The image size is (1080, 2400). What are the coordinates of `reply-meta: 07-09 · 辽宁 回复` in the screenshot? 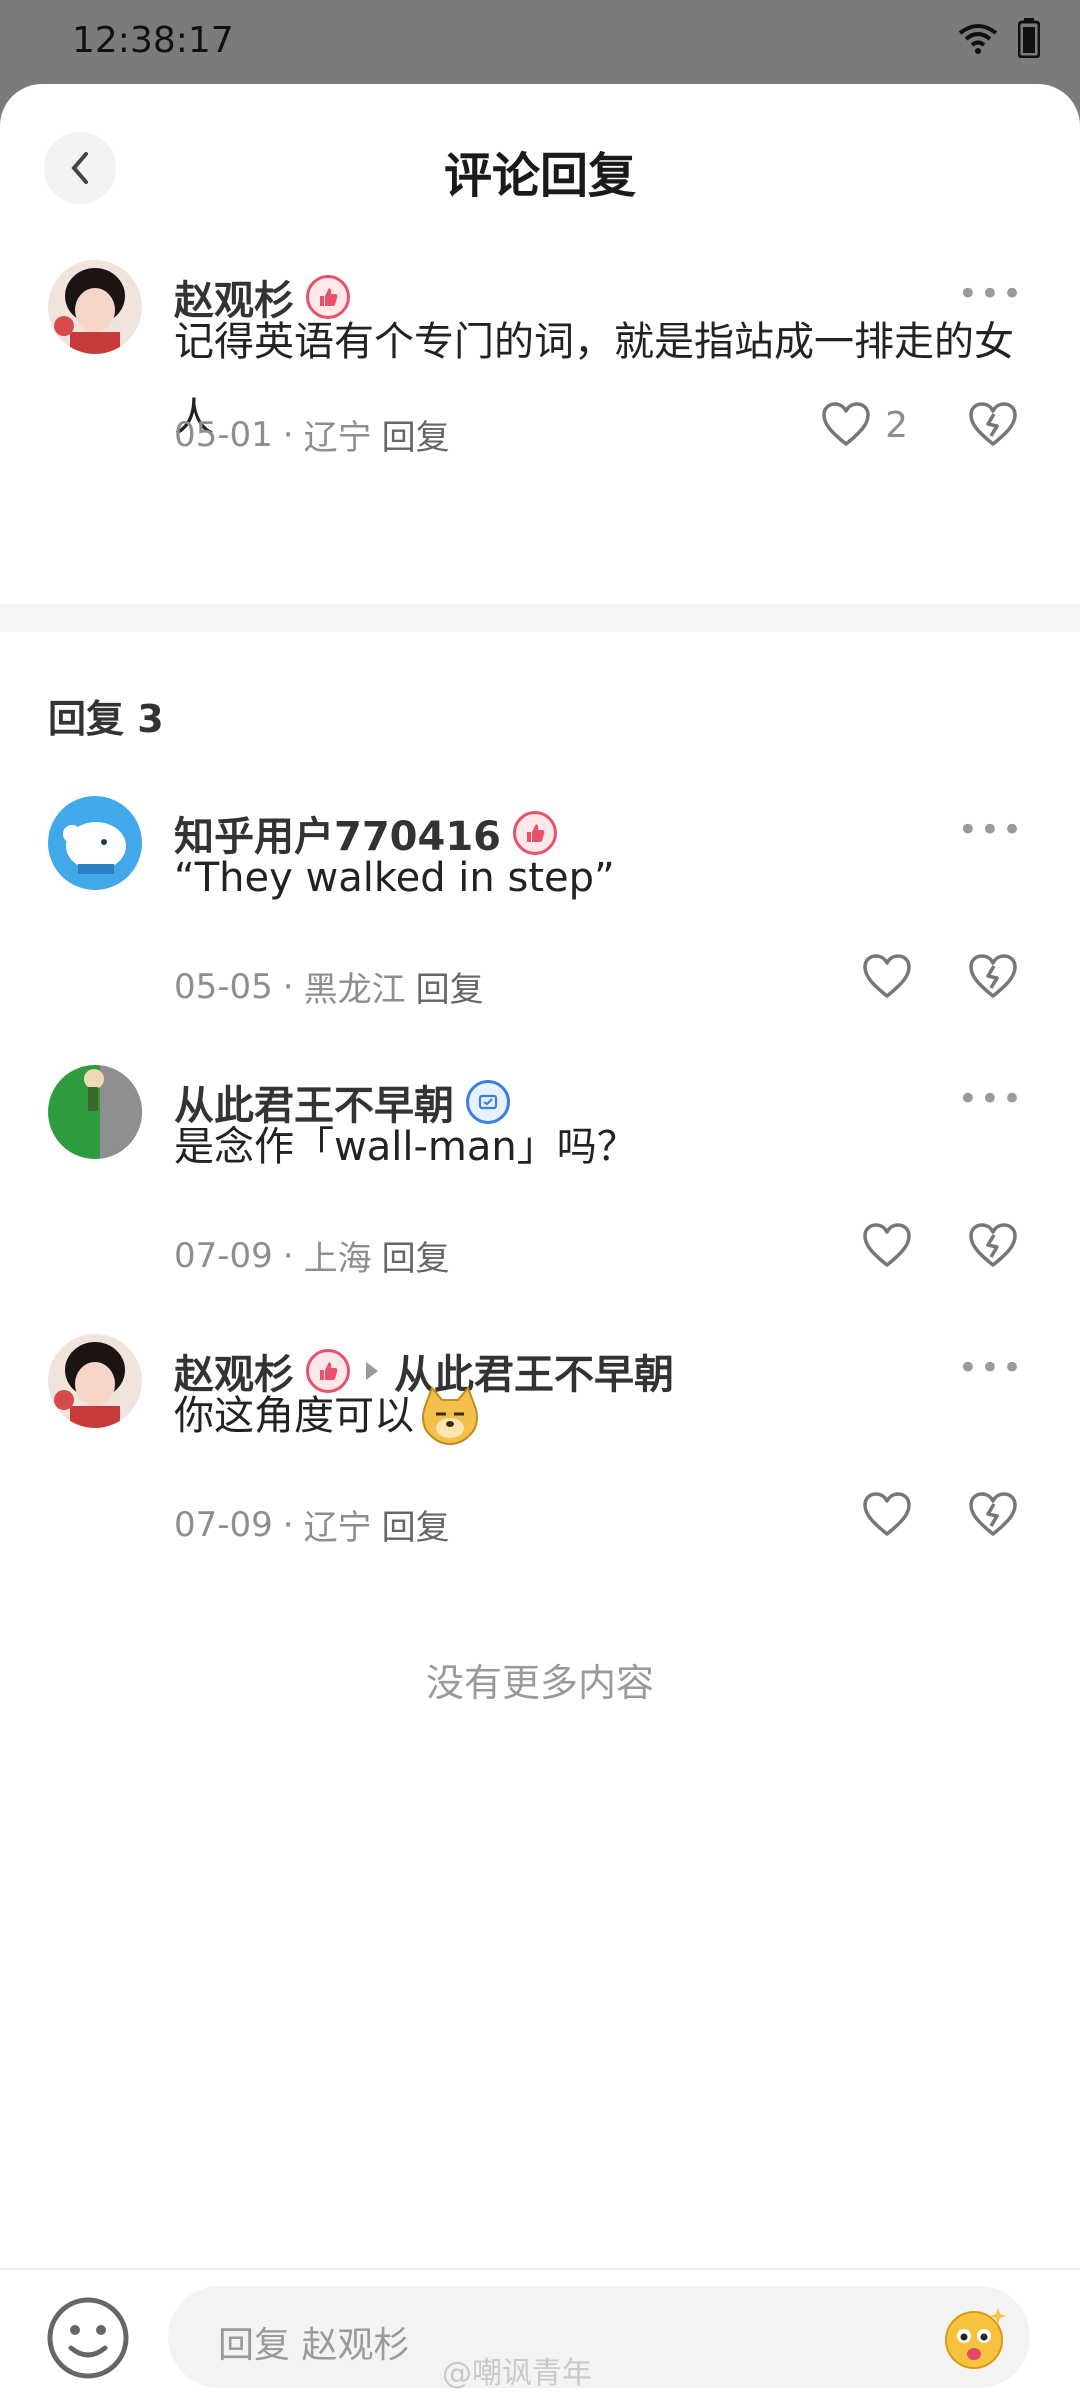 It's located at (312, 1524).